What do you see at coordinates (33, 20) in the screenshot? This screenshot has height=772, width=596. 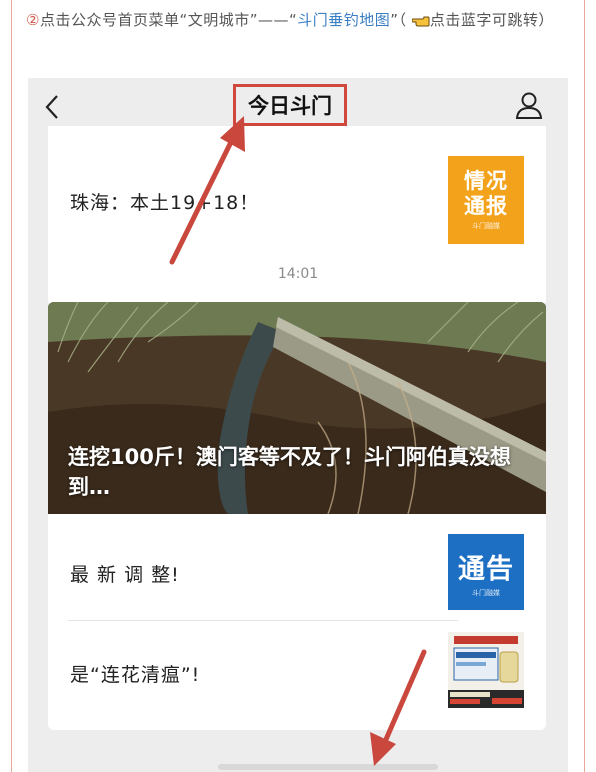 I see `step-number: ②` at bounding box center [33, 20].